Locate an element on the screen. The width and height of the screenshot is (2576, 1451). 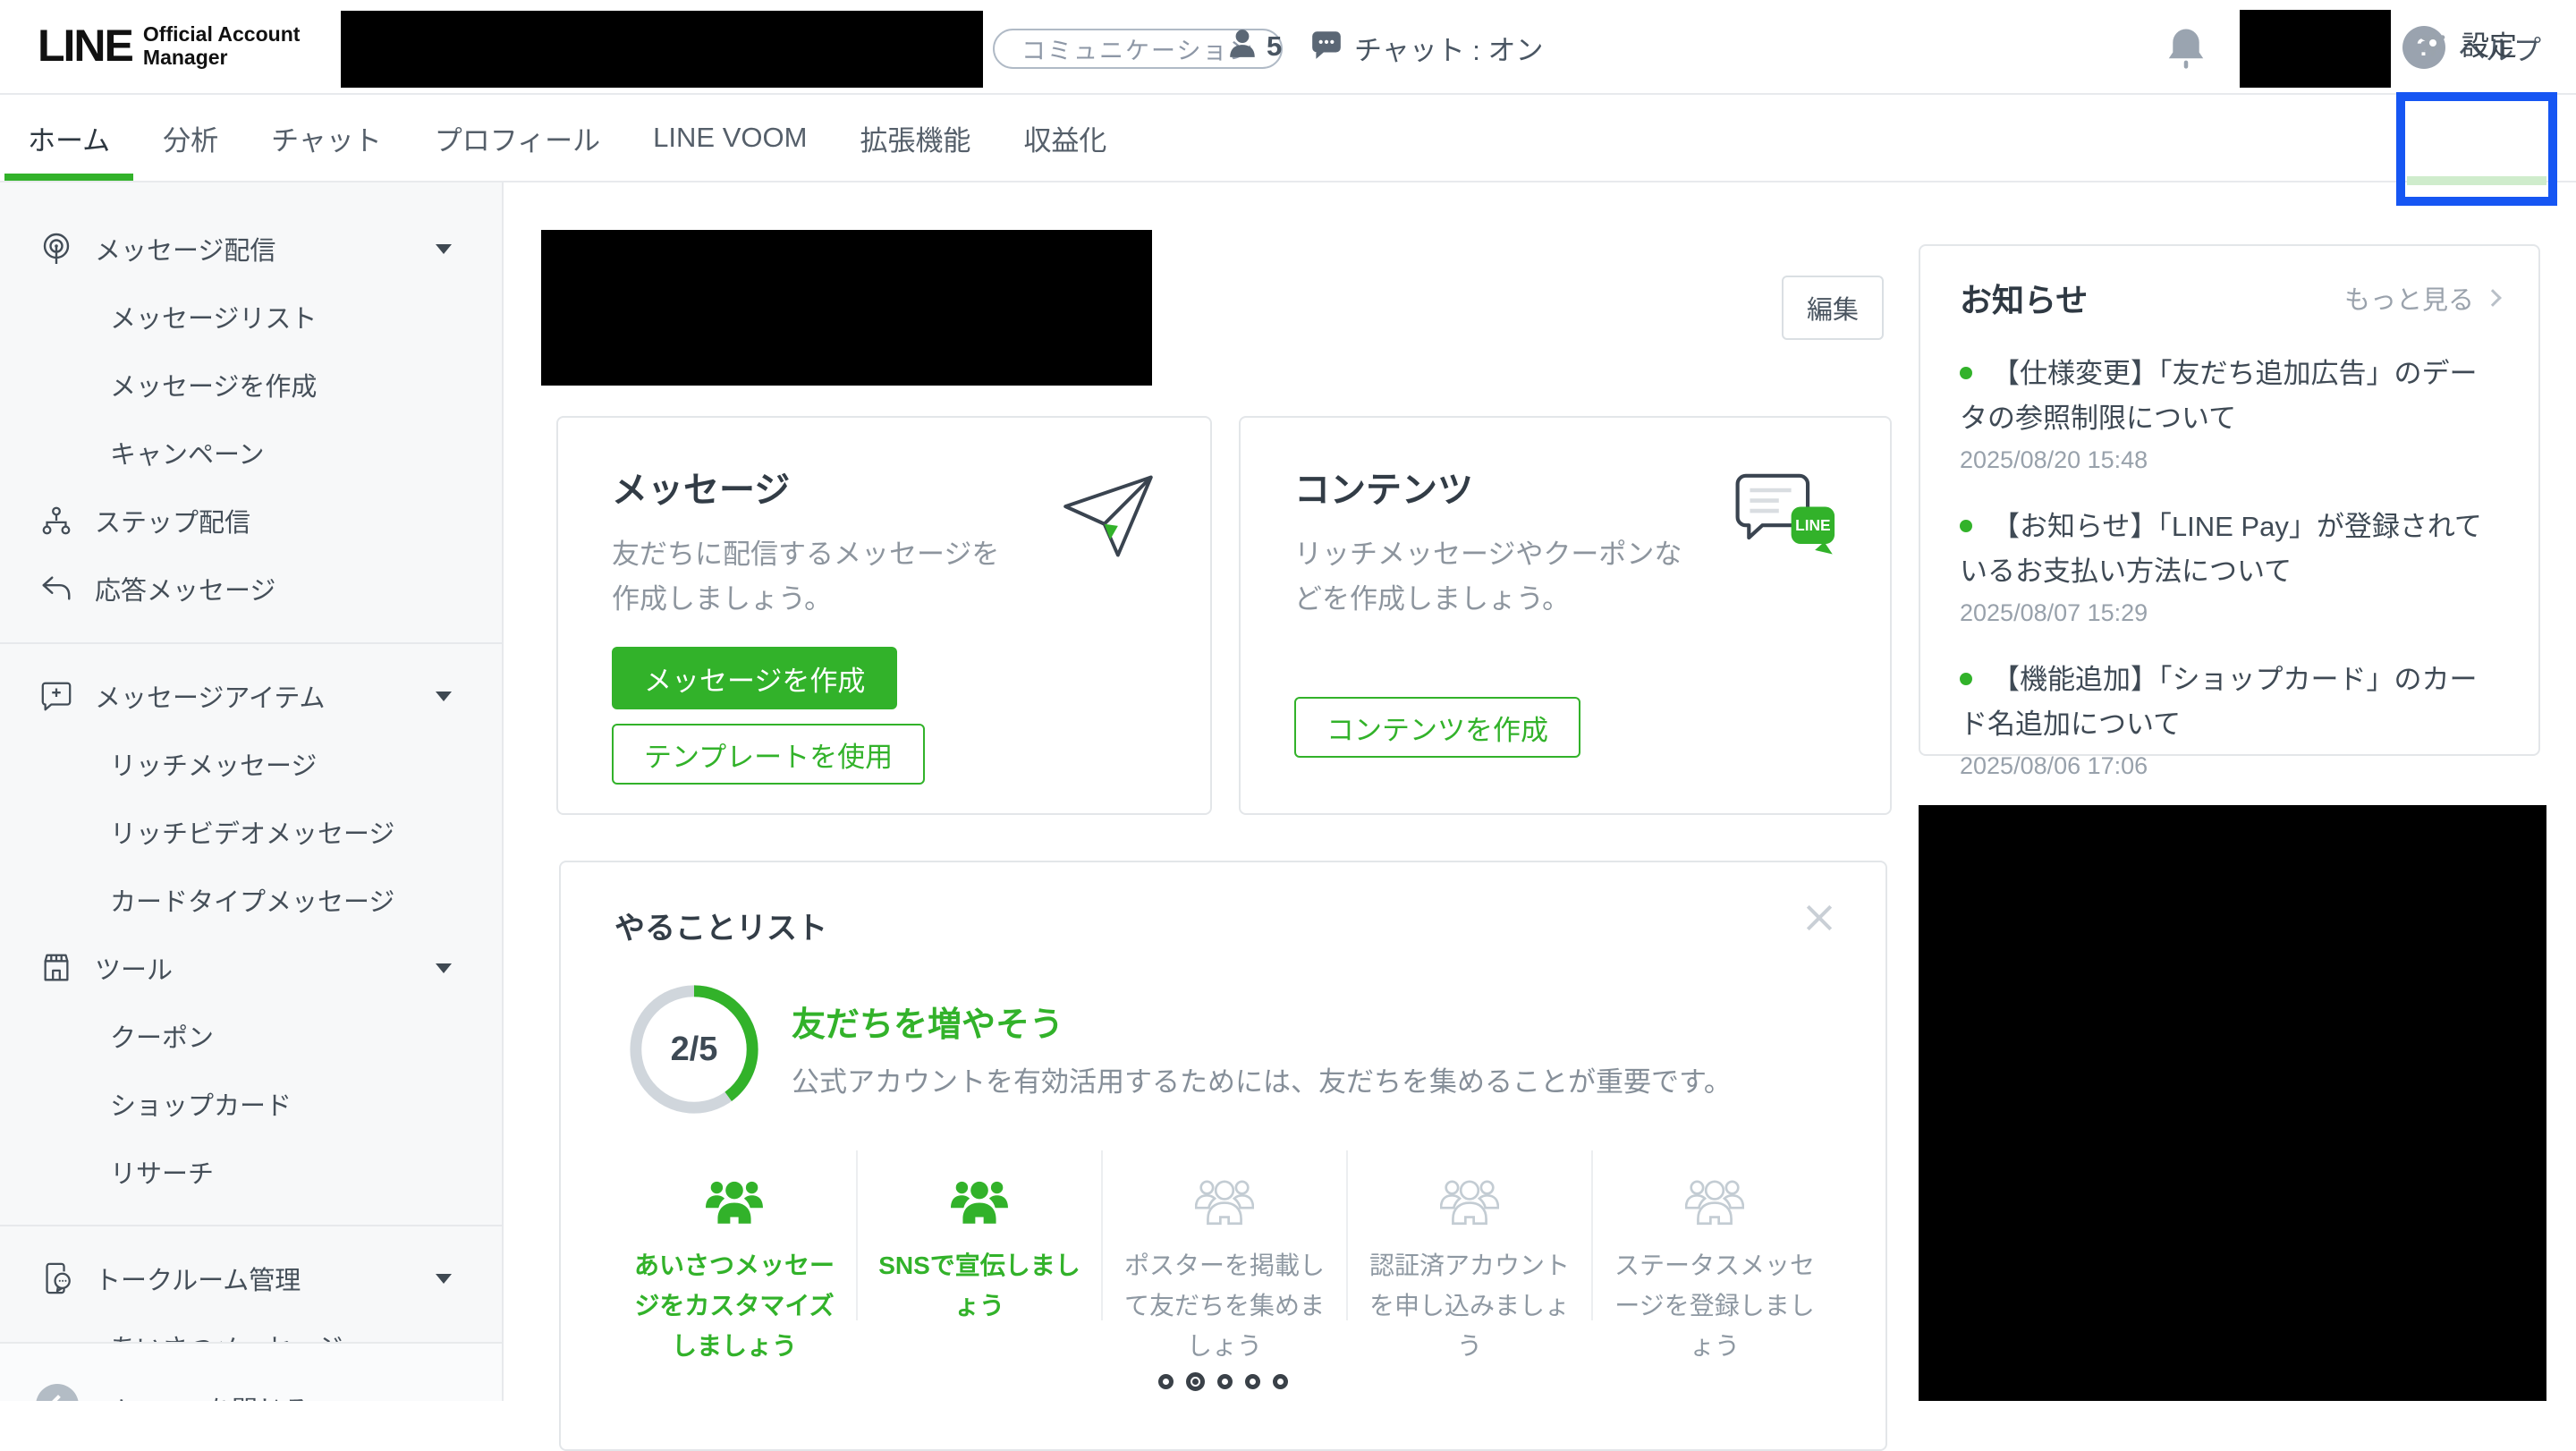
main-nav: ホーム 分析 チャット プロフィール LINE VOOM 拡張機能 収益化 is located at coordinates (1288, 138).